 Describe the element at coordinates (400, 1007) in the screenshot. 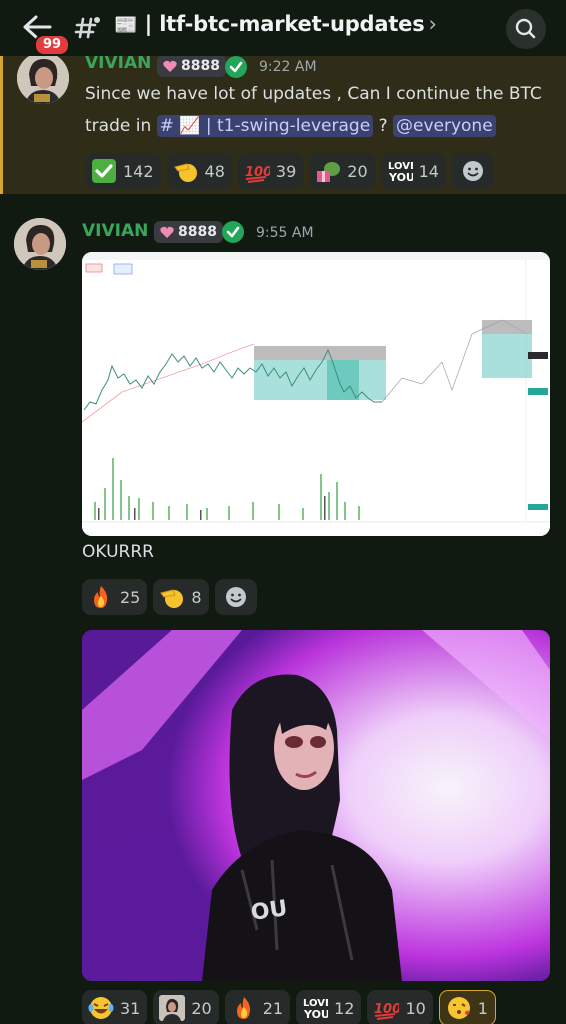

I see `reaction-100: 100 10` at that location.